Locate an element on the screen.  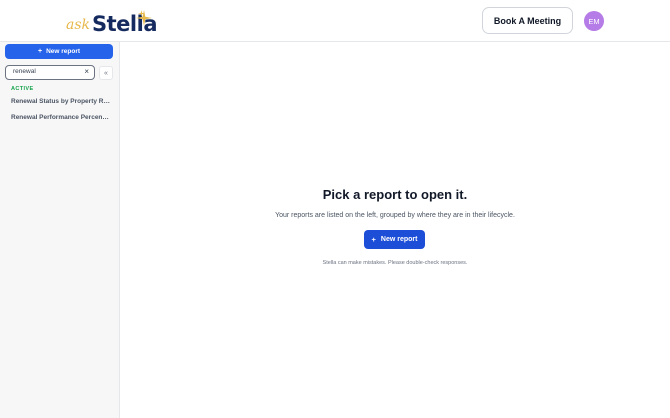
top-header: ask Stella Book A Meeting EM is located at coordinates (335, 21).